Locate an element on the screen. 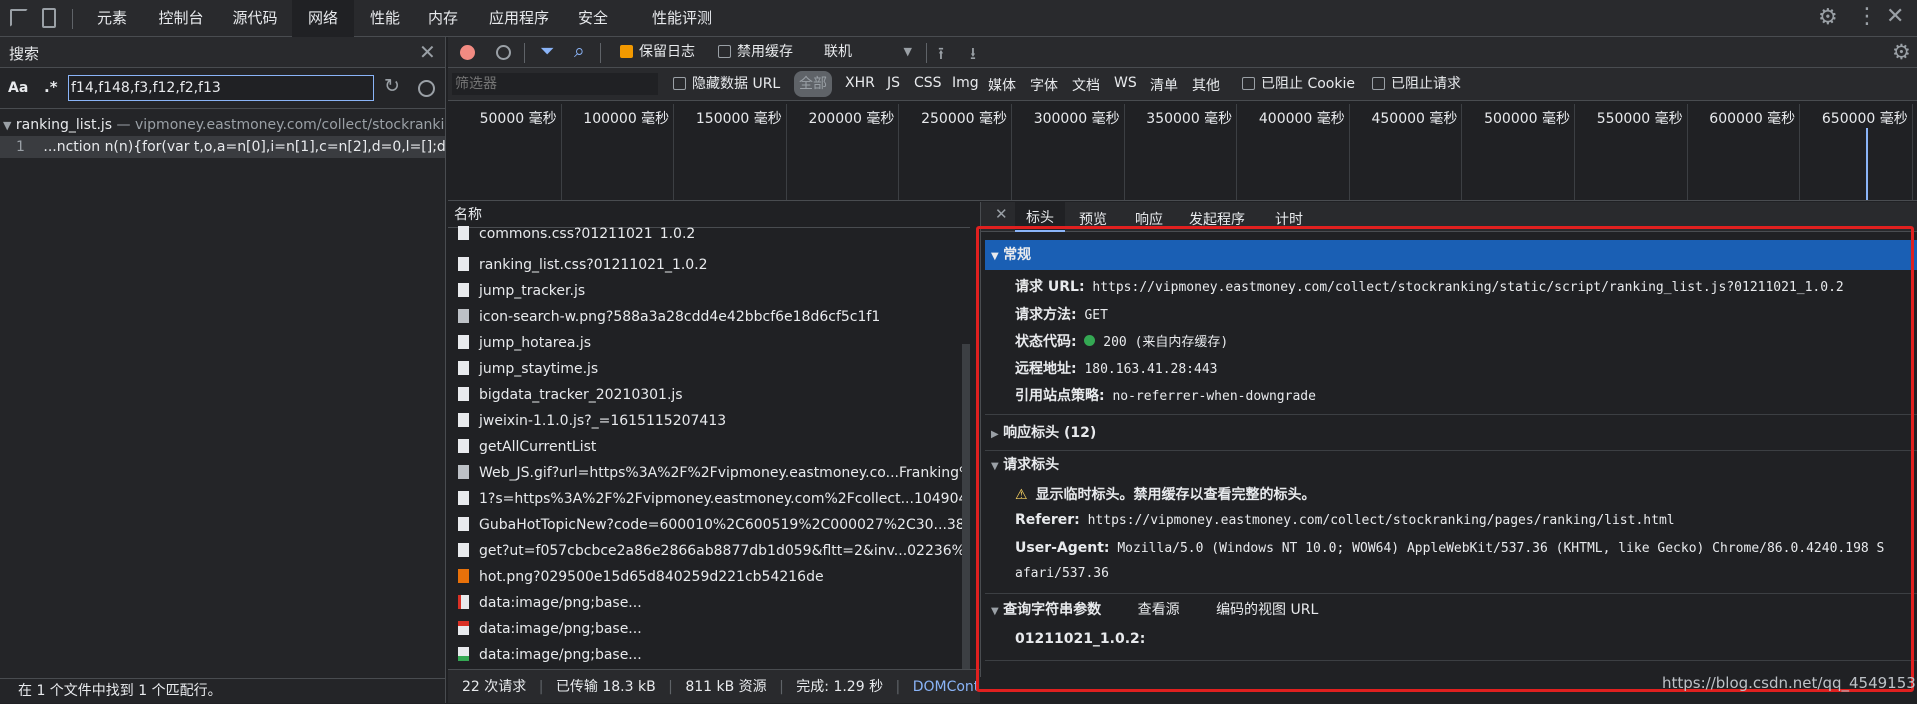  request-list-scrollbar is located at coordinates (966, 509).